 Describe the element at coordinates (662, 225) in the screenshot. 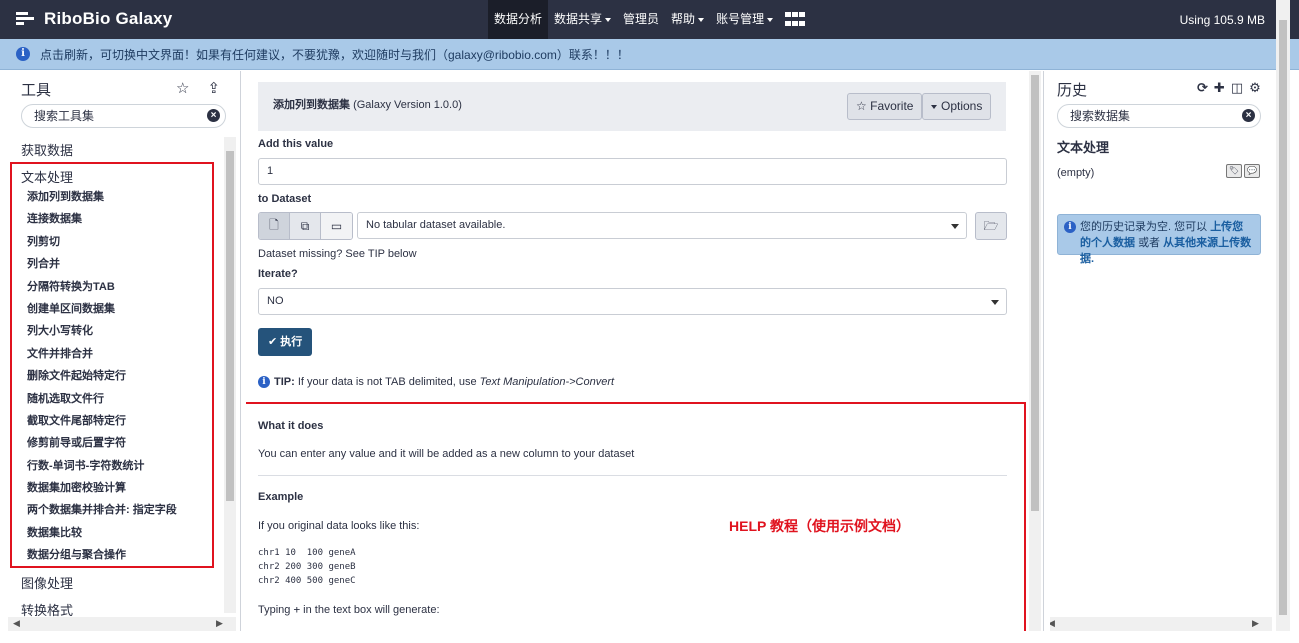

I see `dataset-select: No tabular dataset available.` at that location.